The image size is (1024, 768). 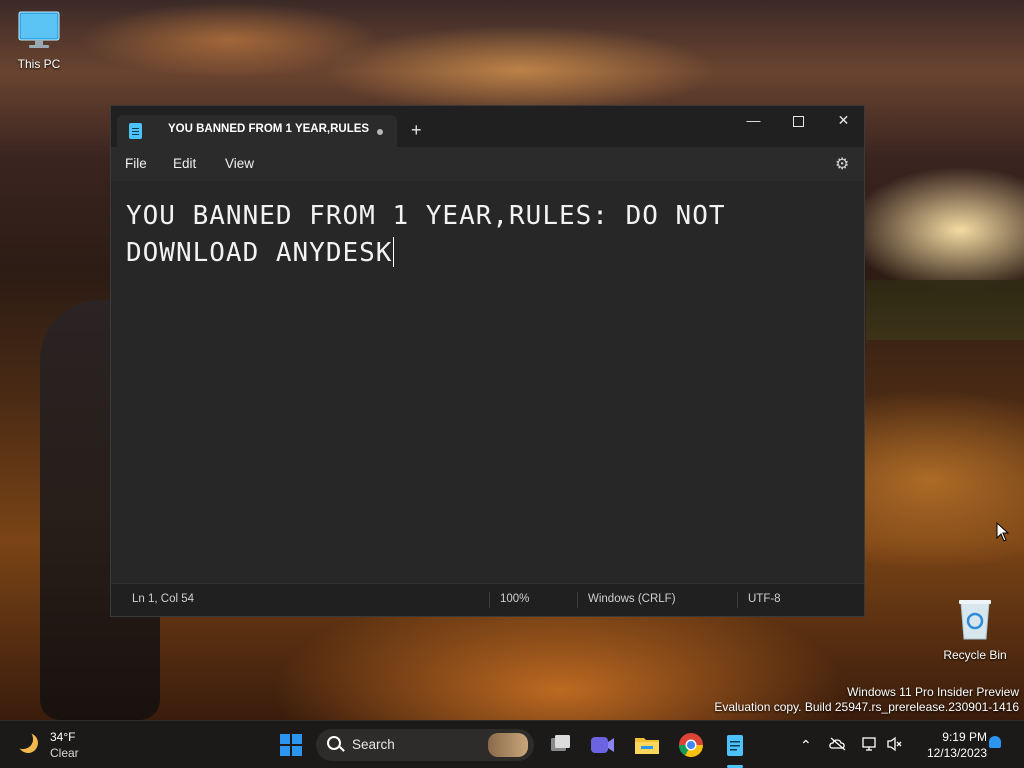 What do you see at coordinates (806, 745) in the screenshot?
I see `show-hidden-icons-chevron-icon: ⌃` at bounding box center [806, 745].